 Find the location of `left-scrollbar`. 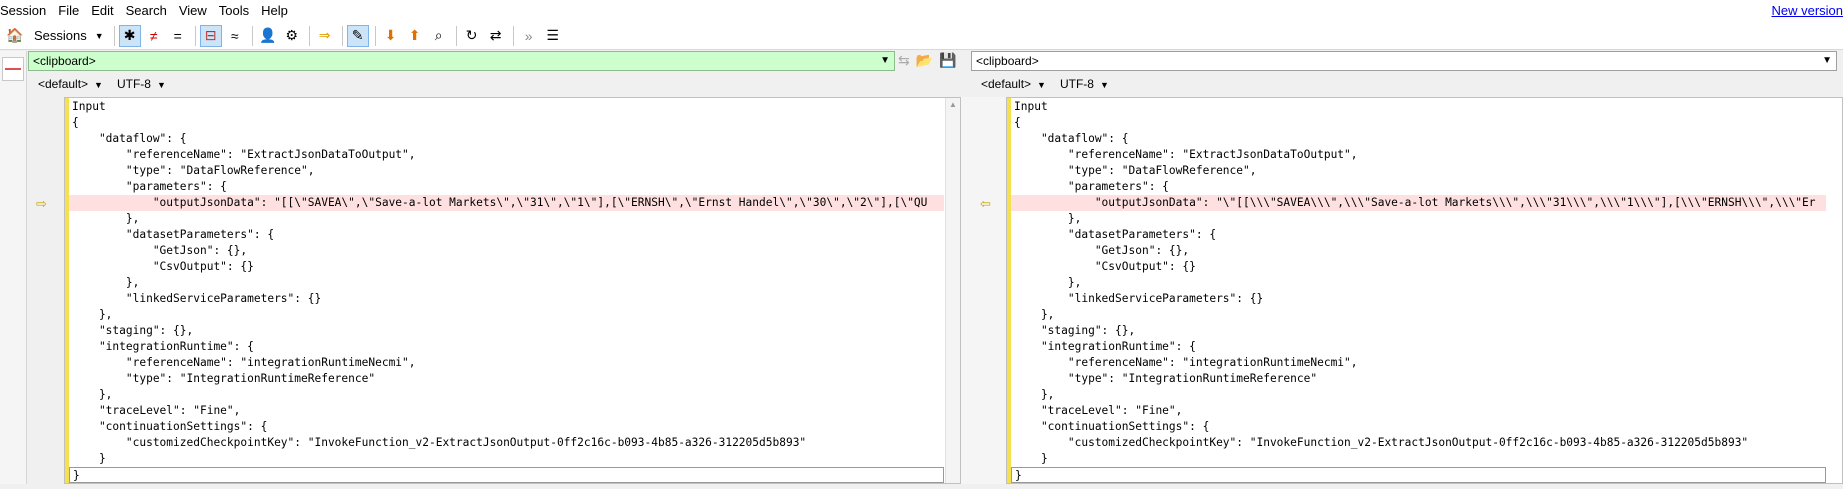

left-scrollbar is located at coordinates (952, 290).